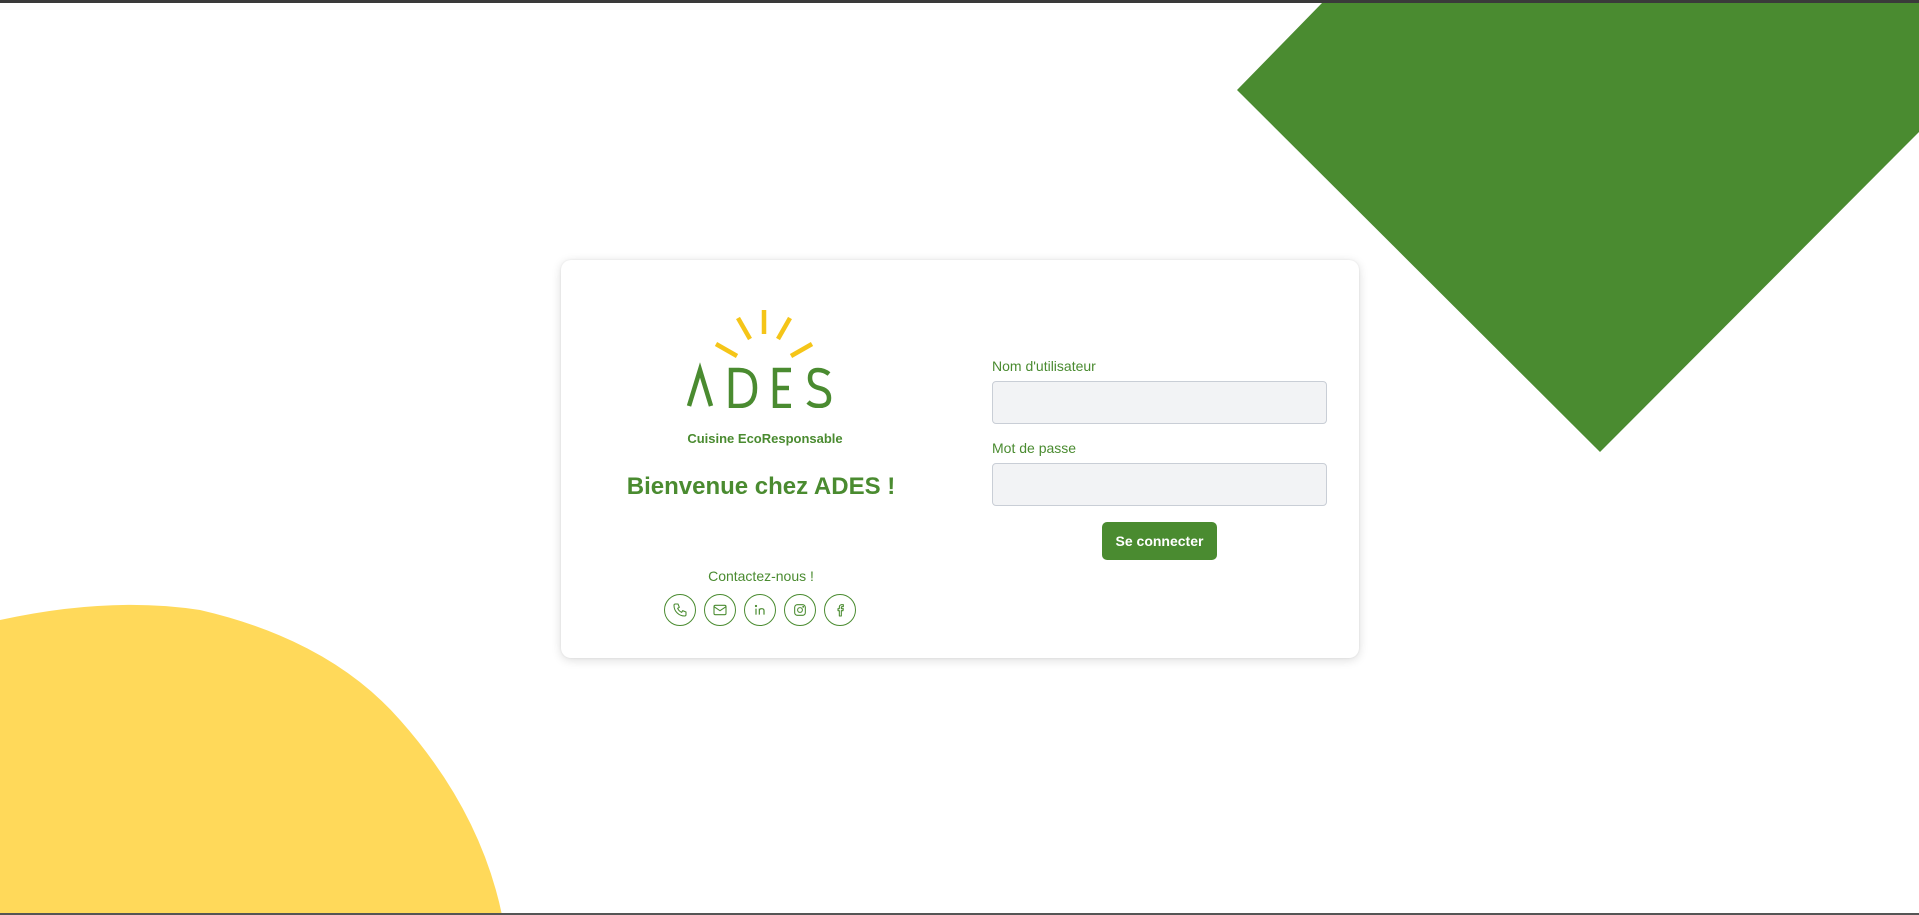  I want to click on phone-icon, so click(680, 610).